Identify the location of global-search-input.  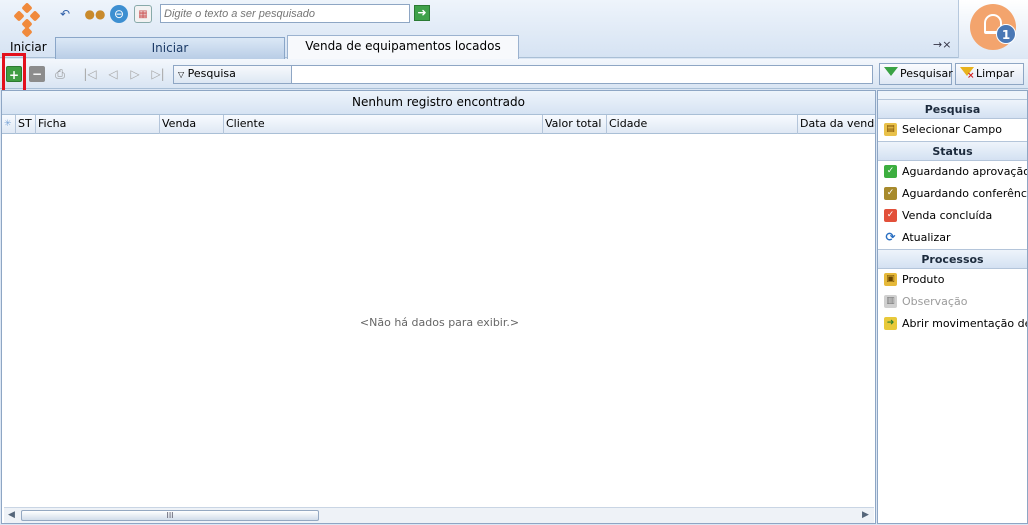
(285, 13).